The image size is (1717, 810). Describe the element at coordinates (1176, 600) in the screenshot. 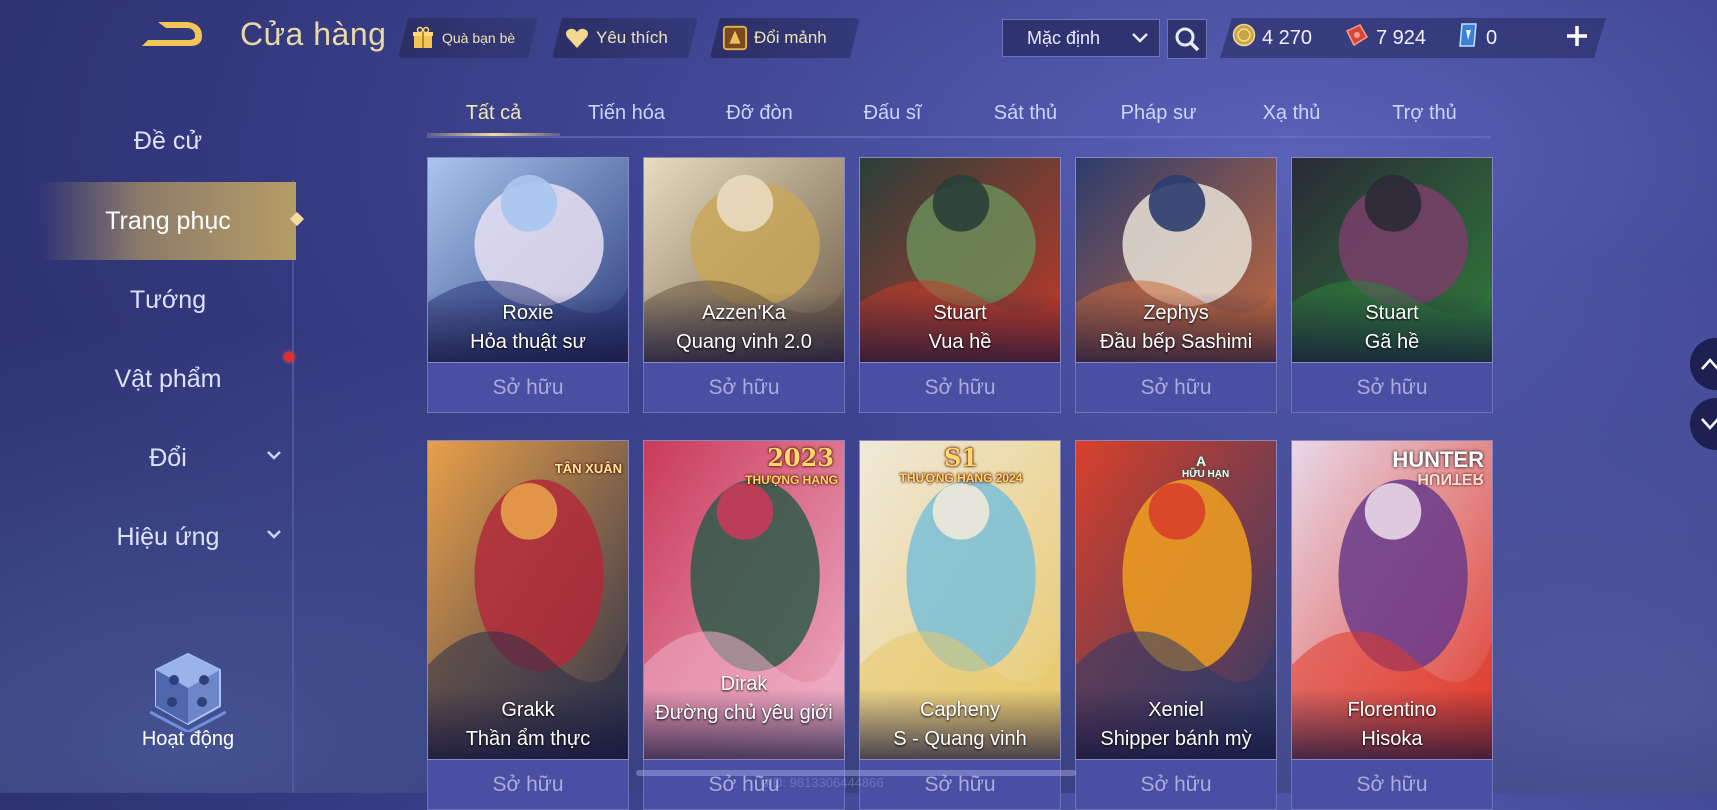

I see `skin-card-art: A HỮU HẠN Xeniel Shipper bánh mỳ` at that location.